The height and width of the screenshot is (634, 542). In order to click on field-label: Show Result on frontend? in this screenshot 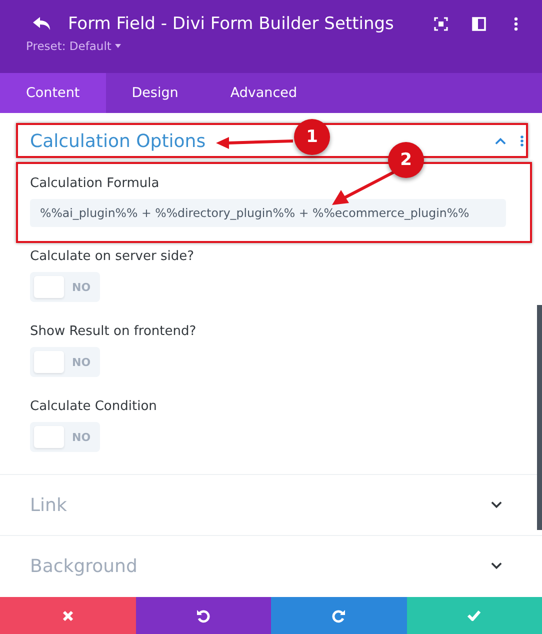, I will do `click(114, 331)`.